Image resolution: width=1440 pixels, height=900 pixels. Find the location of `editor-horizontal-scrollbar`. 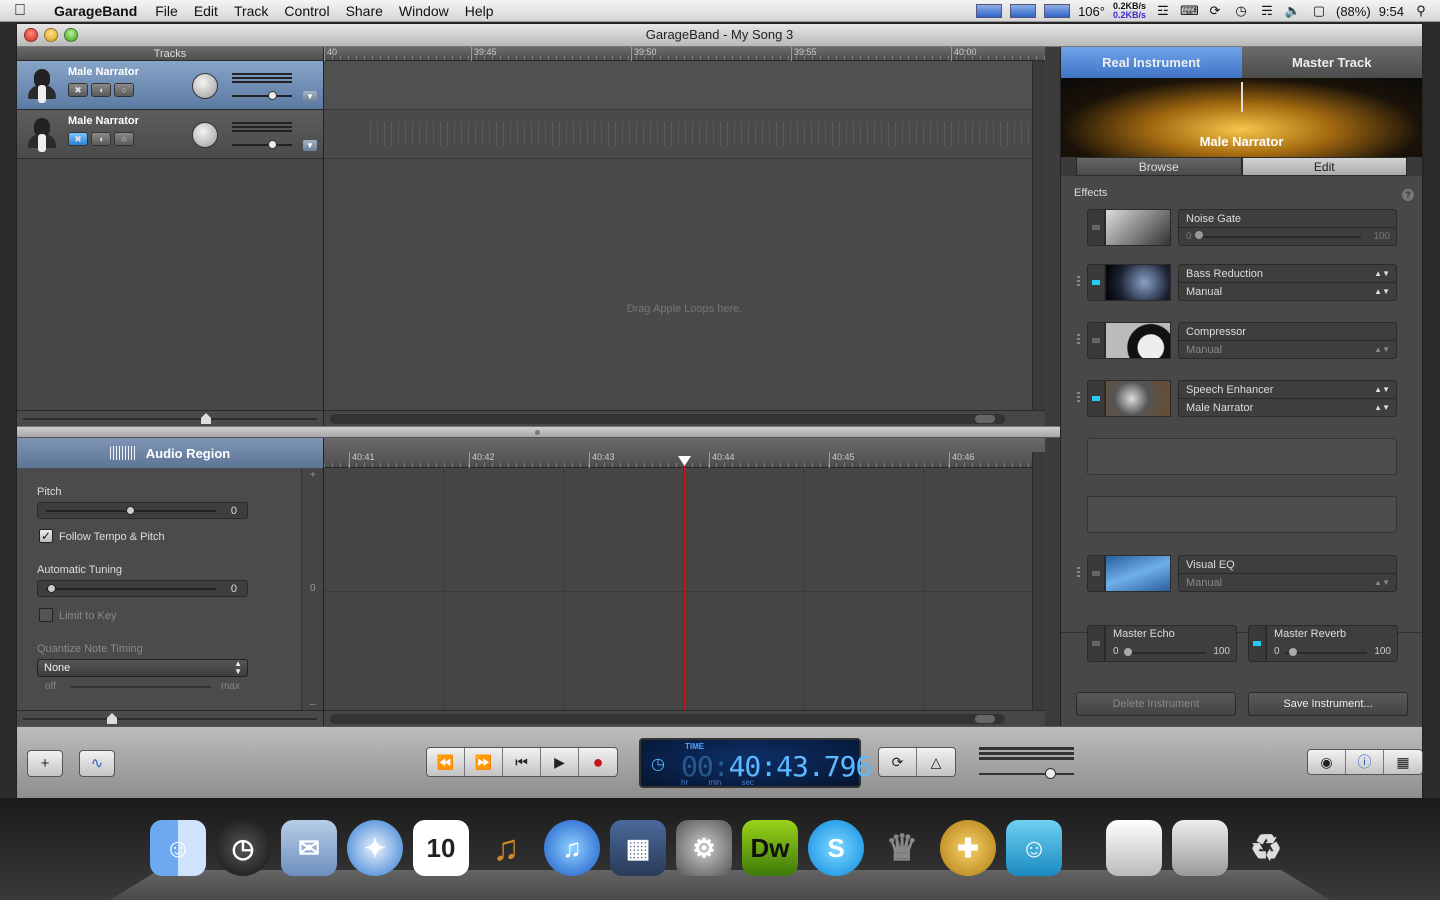

editor-horizontal-scrollbar is located at coordinates (684, 718).